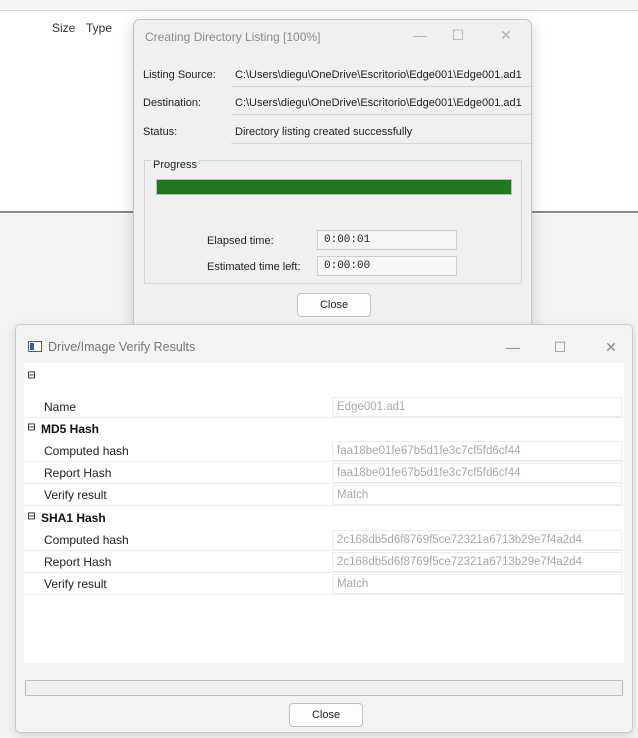  Describe the element at coordinates (387, 240) in the screenshot. I see `elapsed-time-value: 0:00:01` at that location.